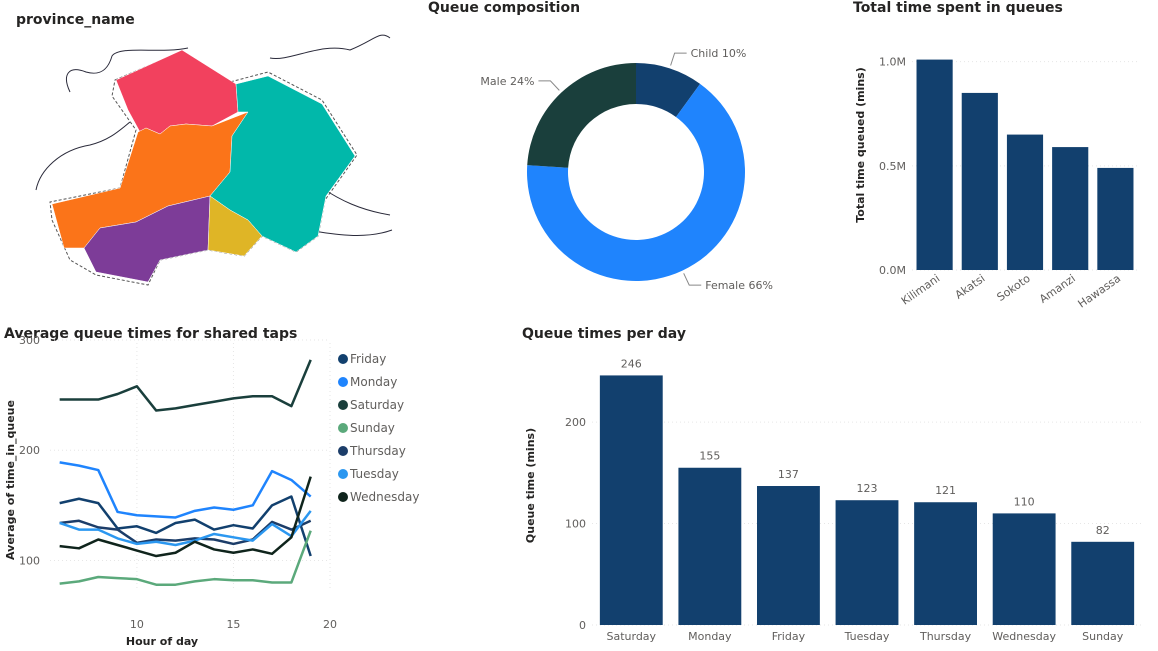 Image resolution: width=1158 pixels, height=651 pixels. I want to click on x-tick-label: Tuesday, so click(867, 636).